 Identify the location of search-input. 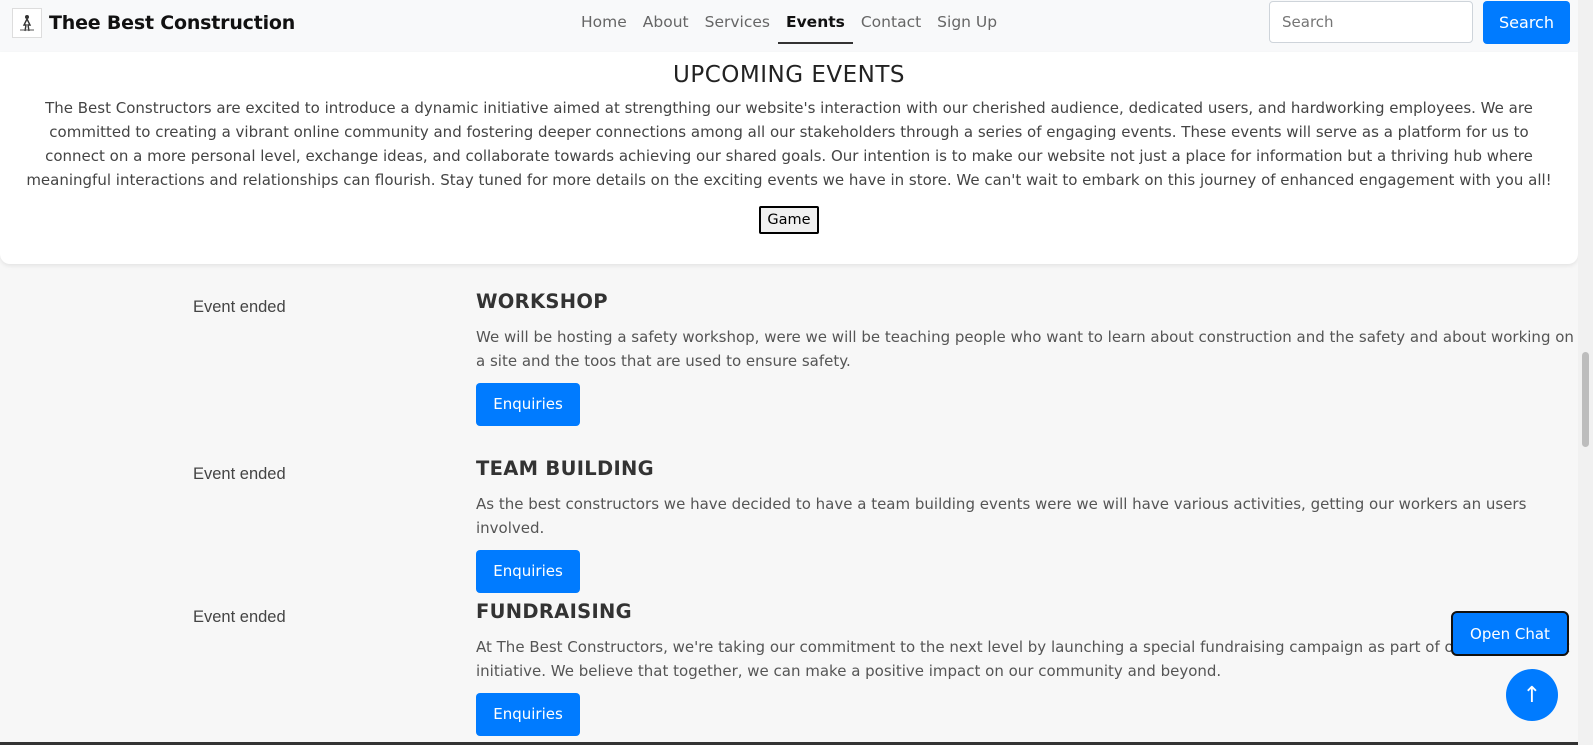
(1371, 22).